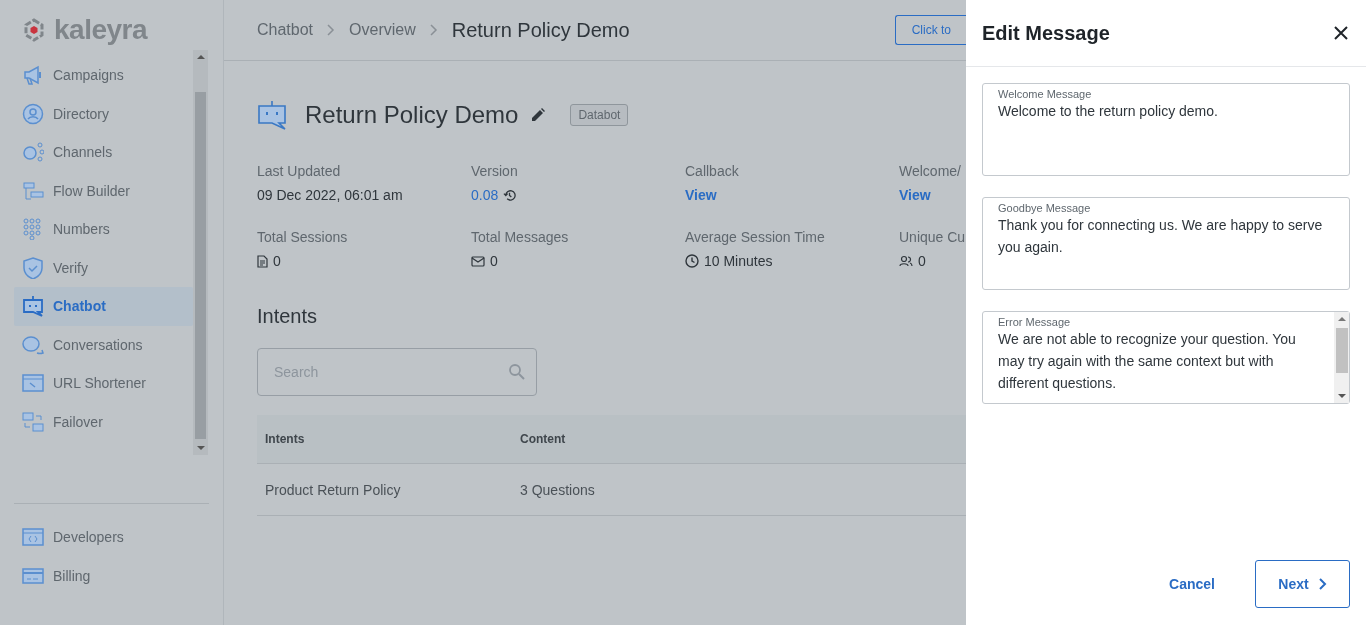  Describe the element at coordinates (33, 190) in the screenshot. I see `flow-icon` at that location.